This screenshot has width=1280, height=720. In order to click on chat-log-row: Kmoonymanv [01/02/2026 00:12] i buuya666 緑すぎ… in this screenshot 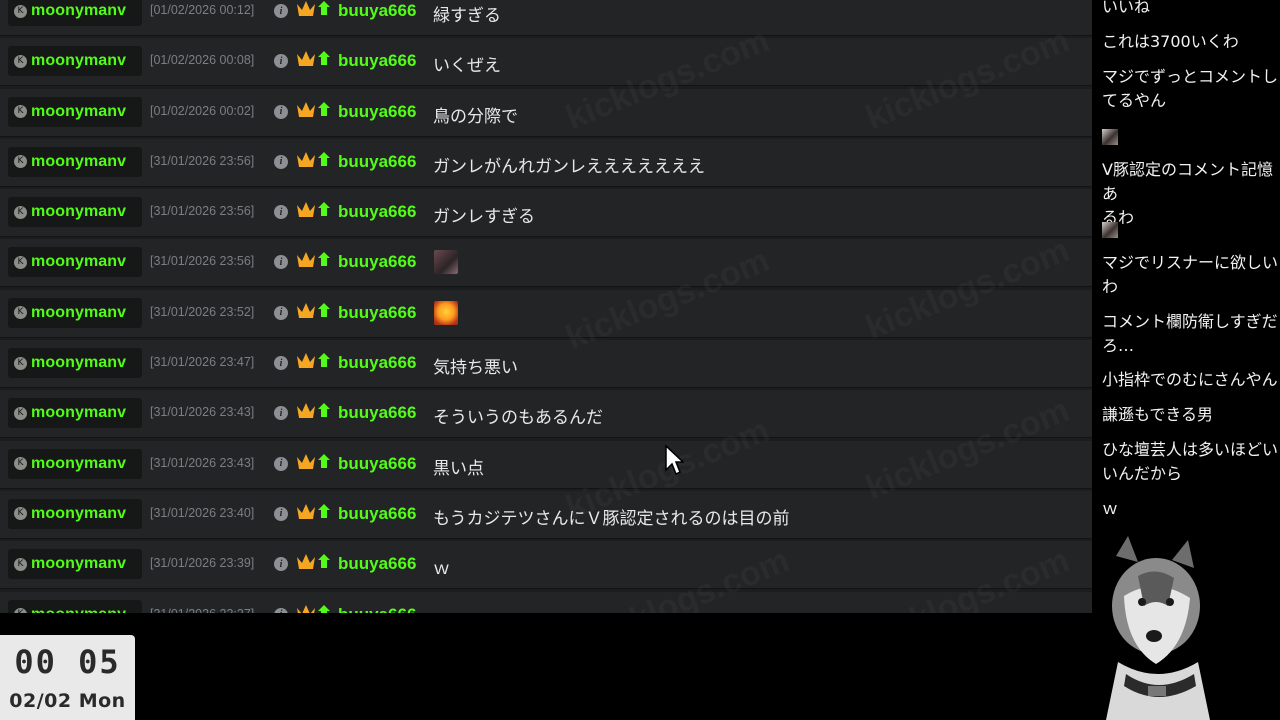, I will do `click(546, 18)`.